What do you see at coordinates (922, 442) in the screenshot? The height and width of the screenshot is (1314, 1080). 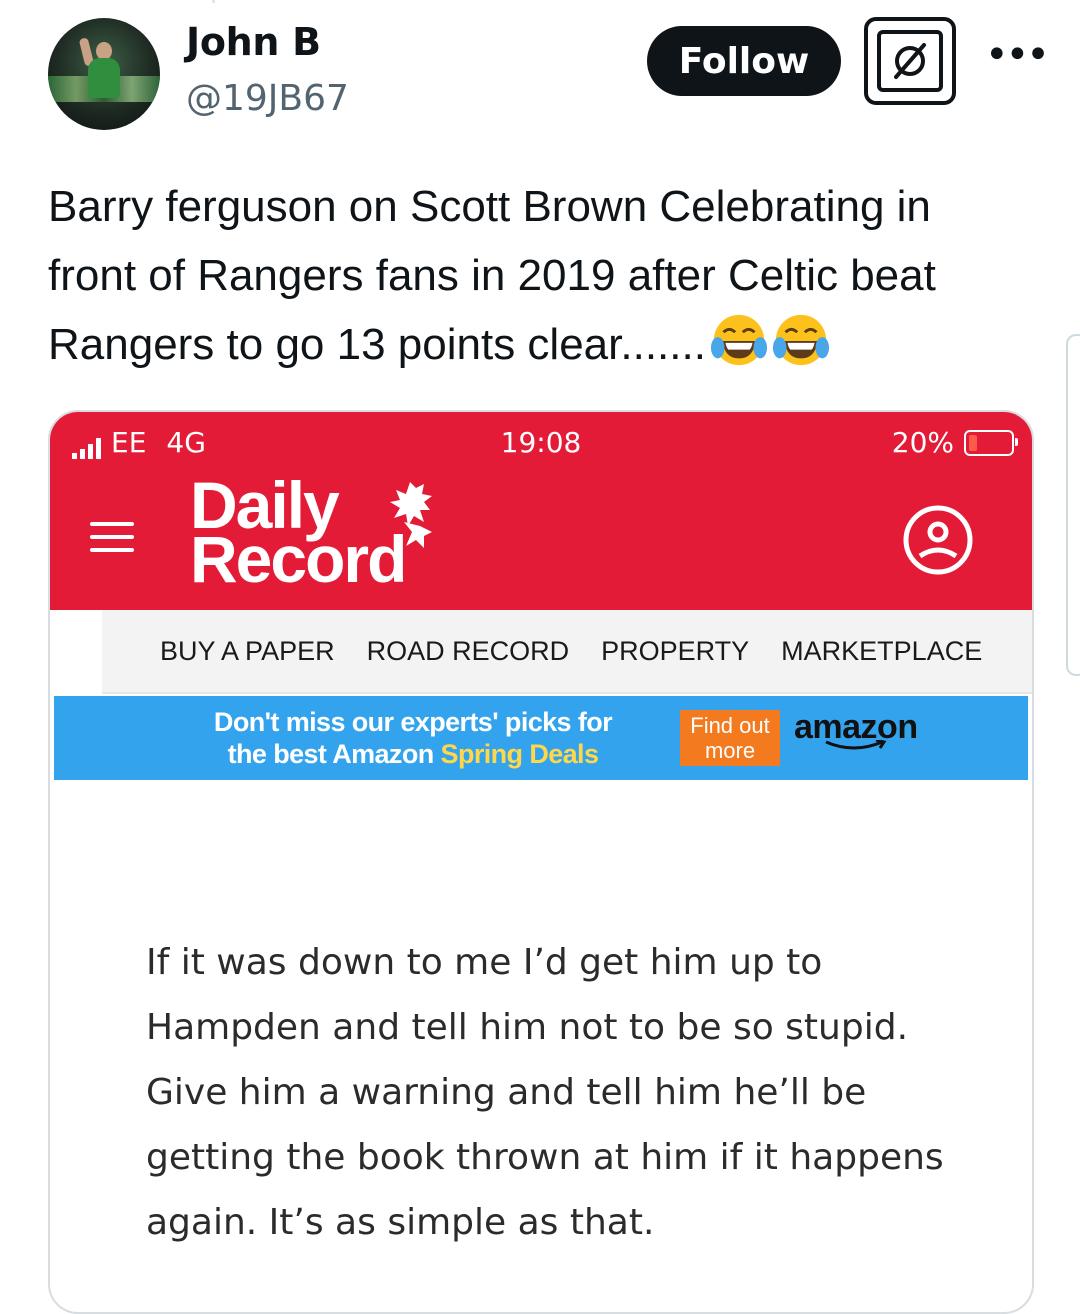 I see `battery-percent: 20%` at bounding box center [922, 442].